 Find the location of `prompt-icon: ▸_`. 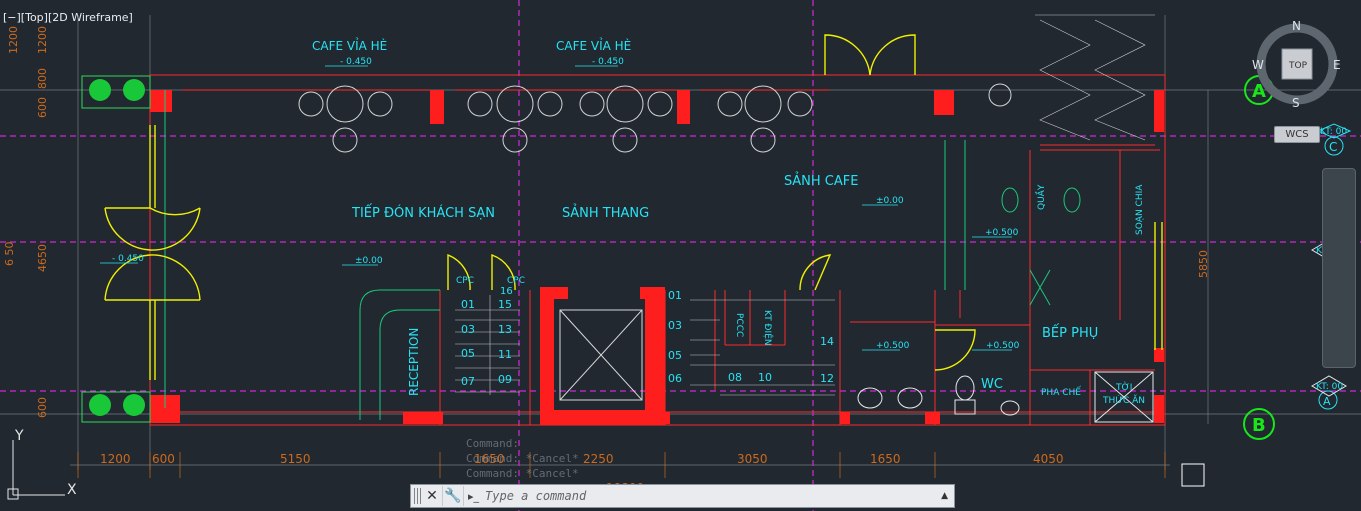

prompt-icon: ▸_ is located at coordinates (473, 496).